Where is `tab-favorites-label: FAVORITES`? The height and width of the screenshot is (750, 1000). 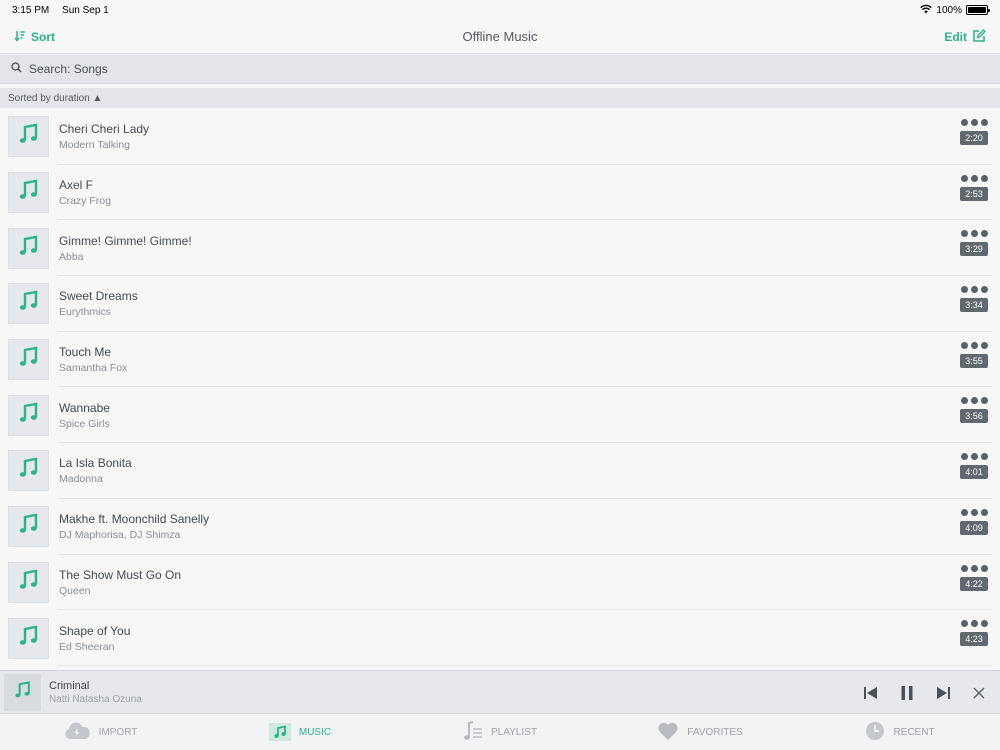
tab-favorites-label: FAVORITES is located at coordinates (715, 732).